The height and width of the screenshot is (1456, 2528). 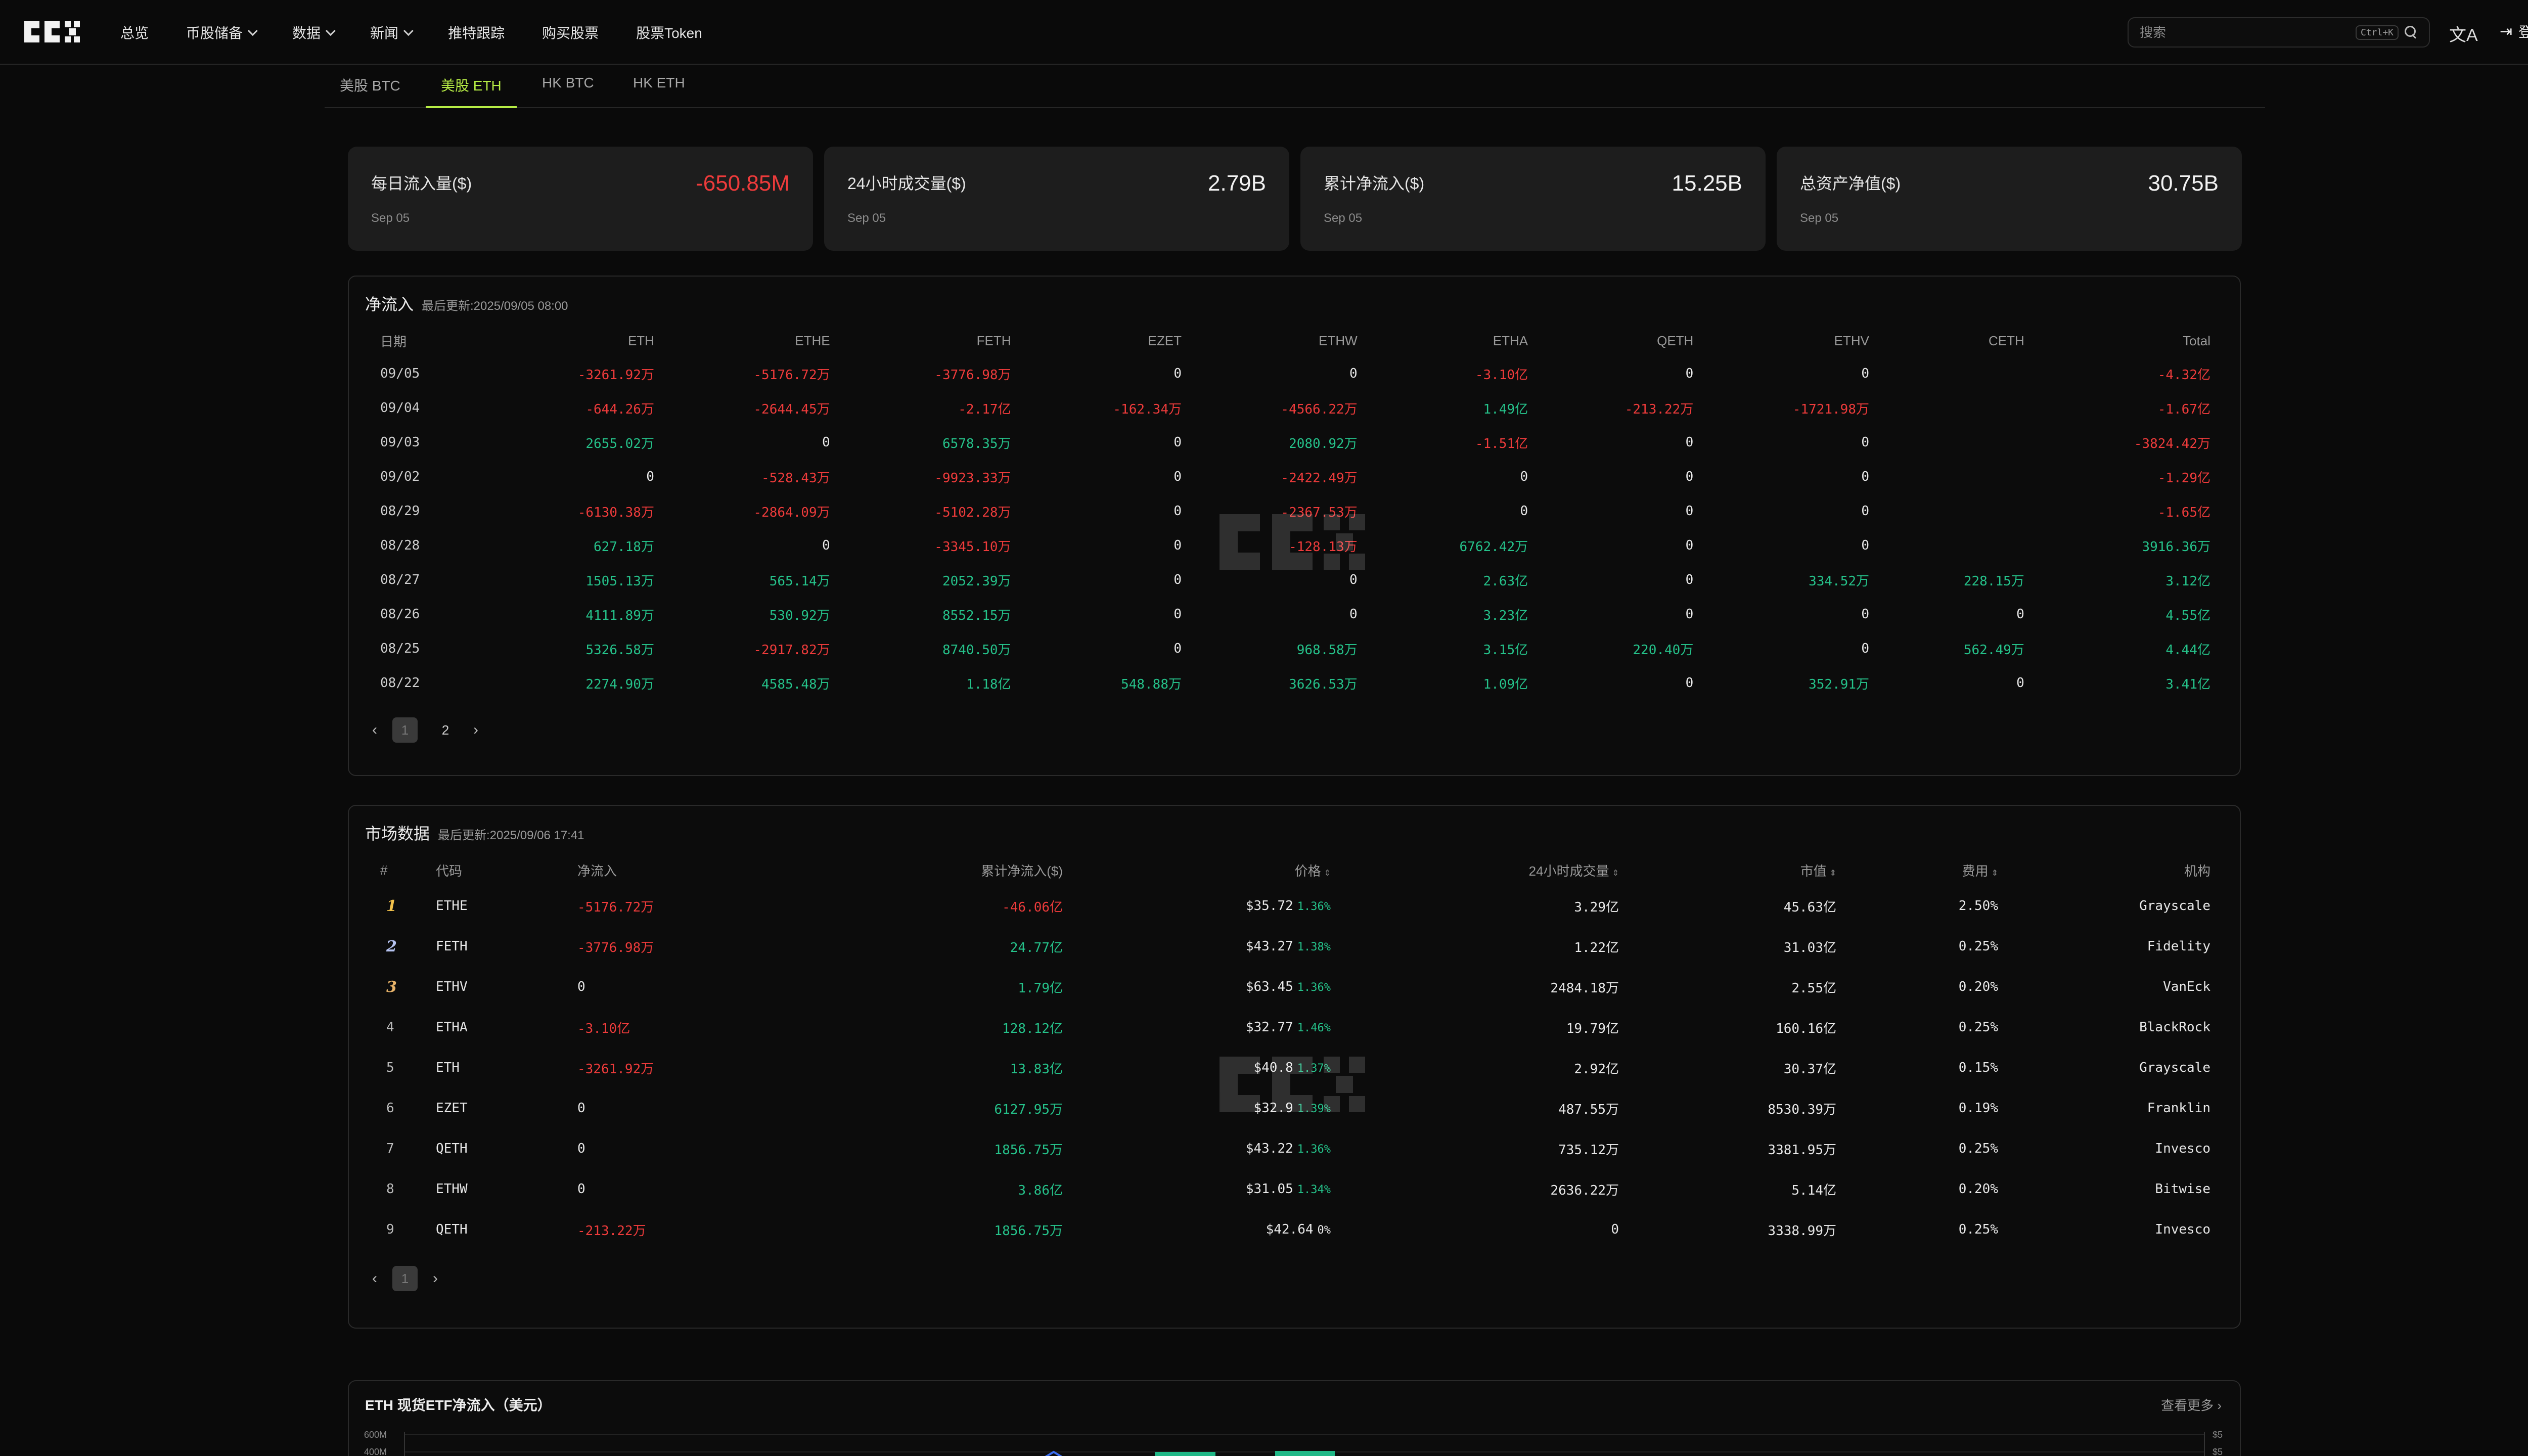 I want to click on tab-hk-btc: HK BTC, so click(x=568, y=88).